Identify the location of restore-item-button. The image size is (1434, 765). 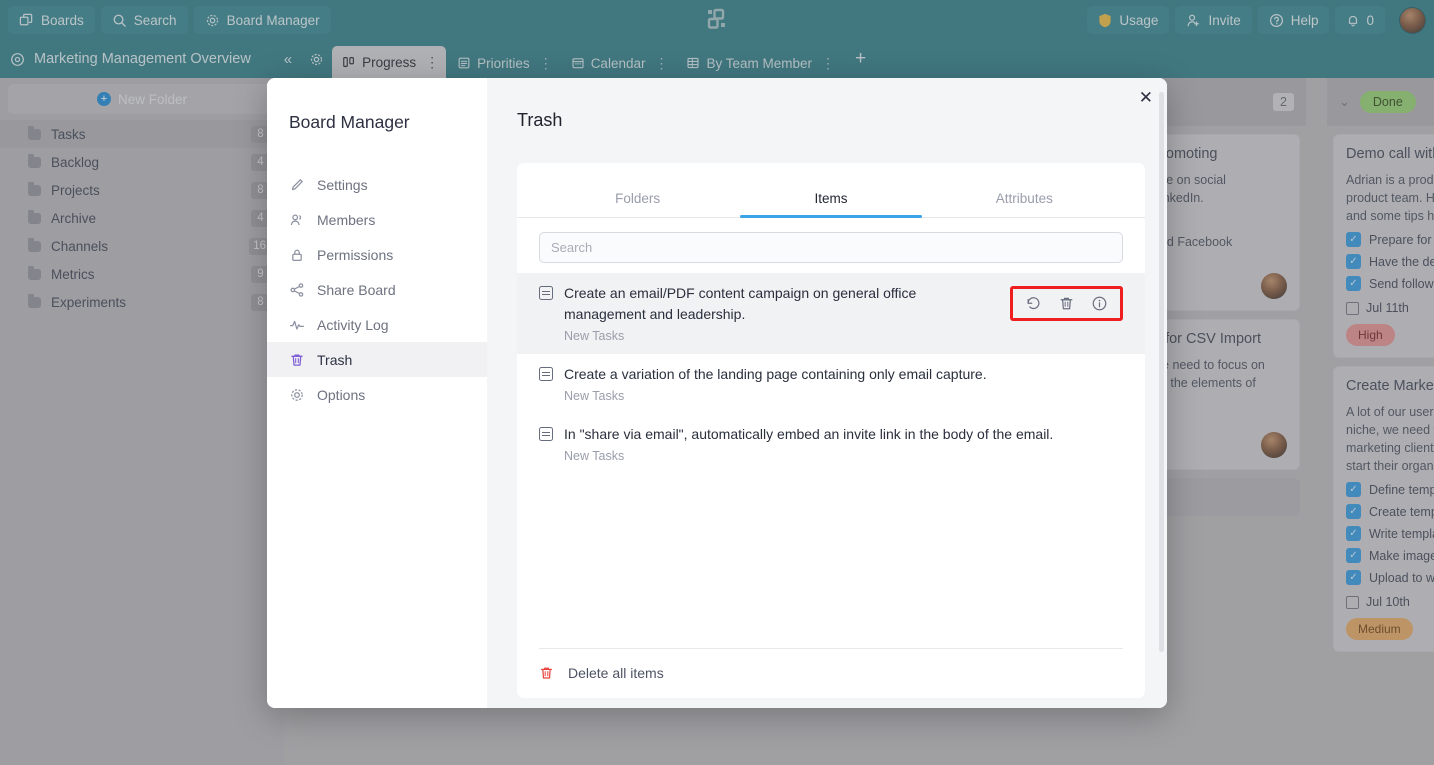
(1033, 303).